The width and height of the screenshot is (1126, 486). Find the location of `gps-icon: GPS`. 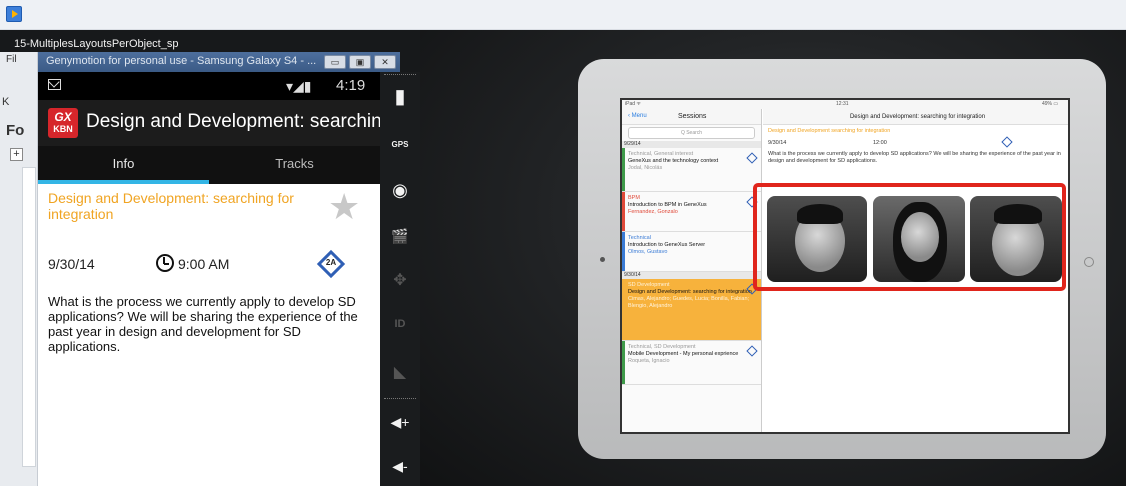

gps-icon: GPS is located at coordinates (400, 144).